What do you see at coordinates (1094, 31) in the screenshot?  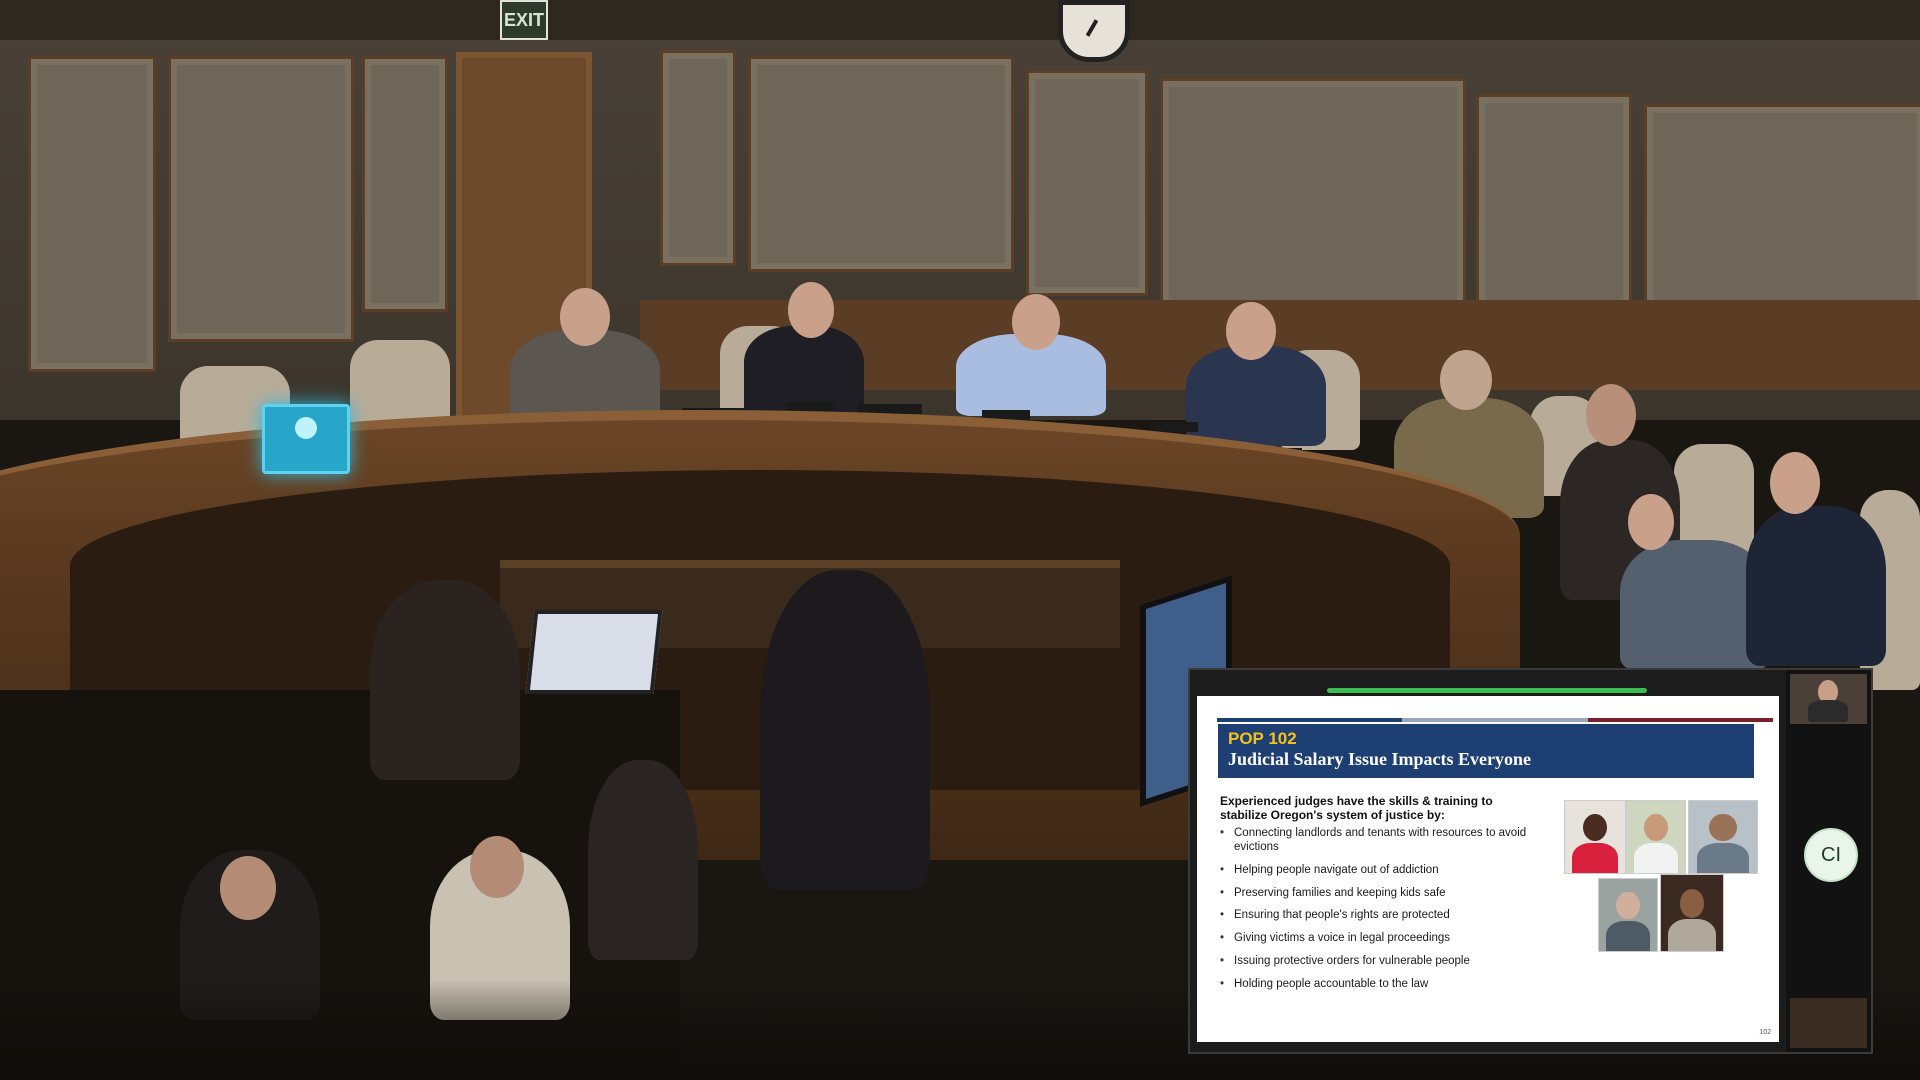 I see `wall-clock-icon` at bounding box center [1094, 31].